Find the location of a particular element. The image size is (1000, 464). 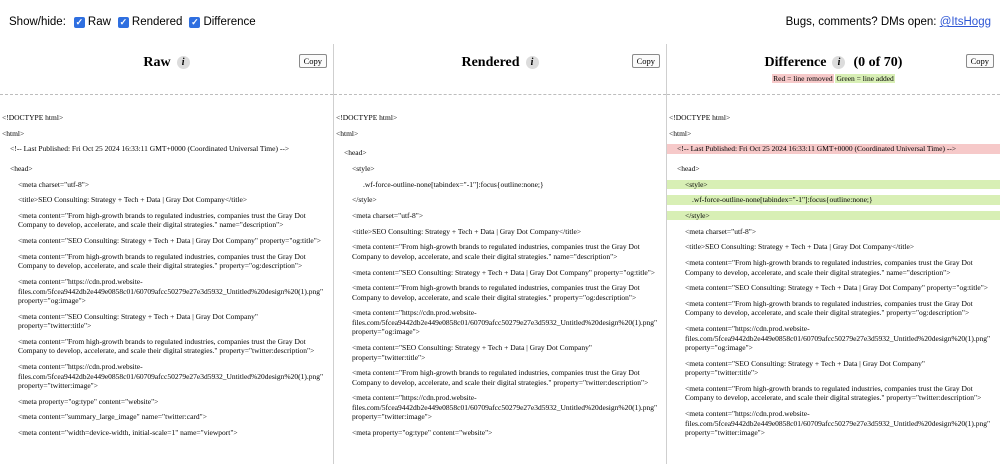

added-line: <style> is located at coordinates (833, 184).